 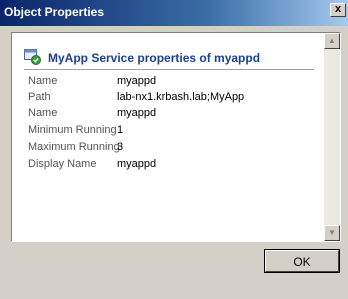 I want to click on vertical-scrollbar: ▲ ▼, so click(x=332, y=137).